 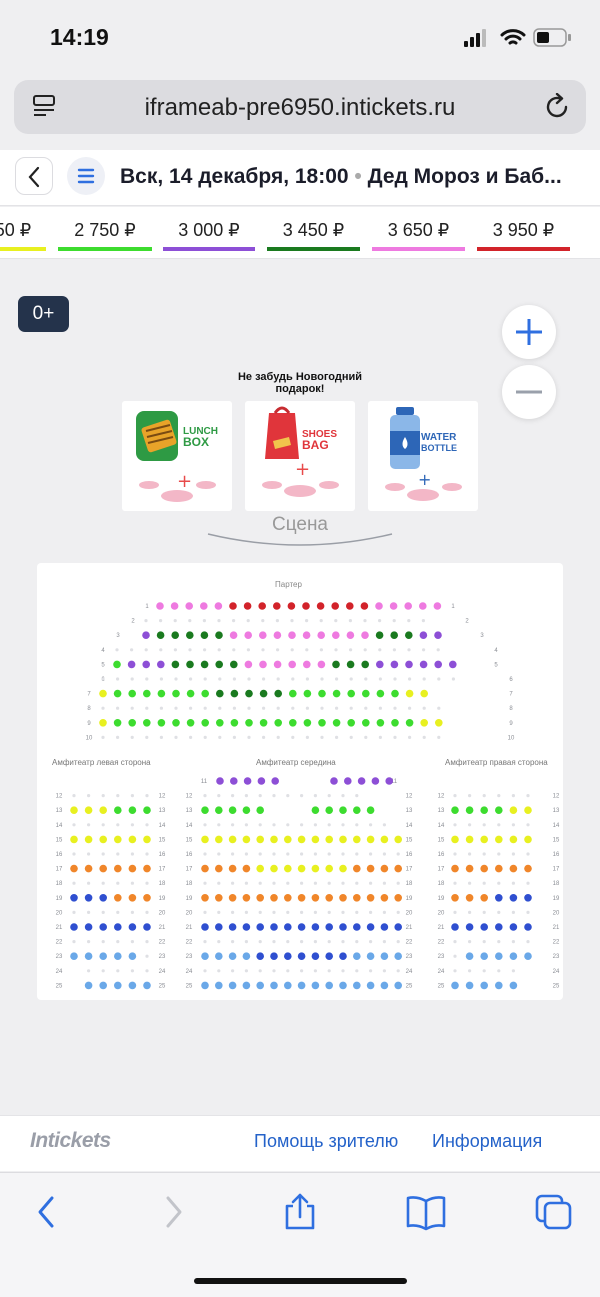 I want to click on share-icon, so click(x=300, y=1212).